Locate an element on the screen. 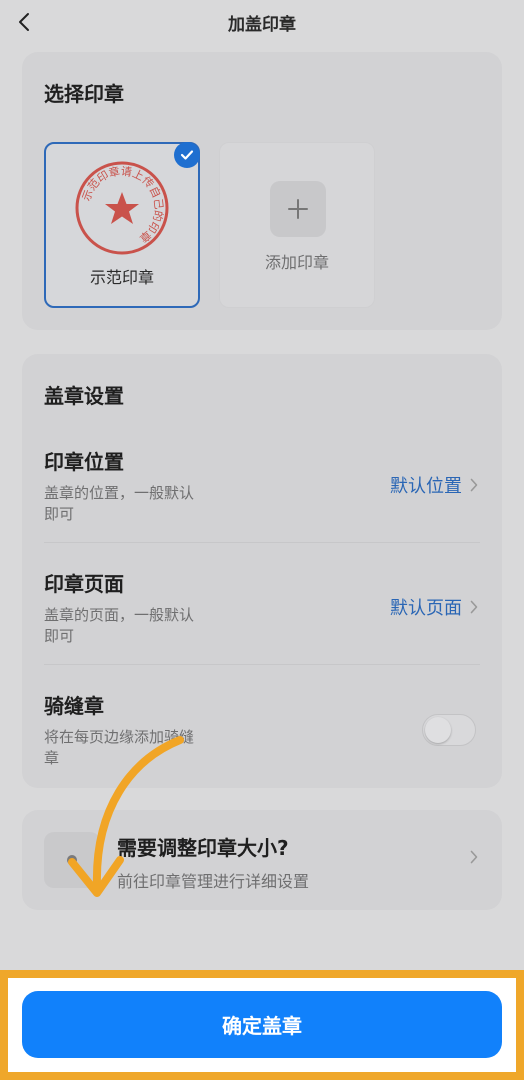 Image resolution: width=524 pixels, height=1080 pixels. seal-select-title: 选择印章 is located at coordinates (84, 94).